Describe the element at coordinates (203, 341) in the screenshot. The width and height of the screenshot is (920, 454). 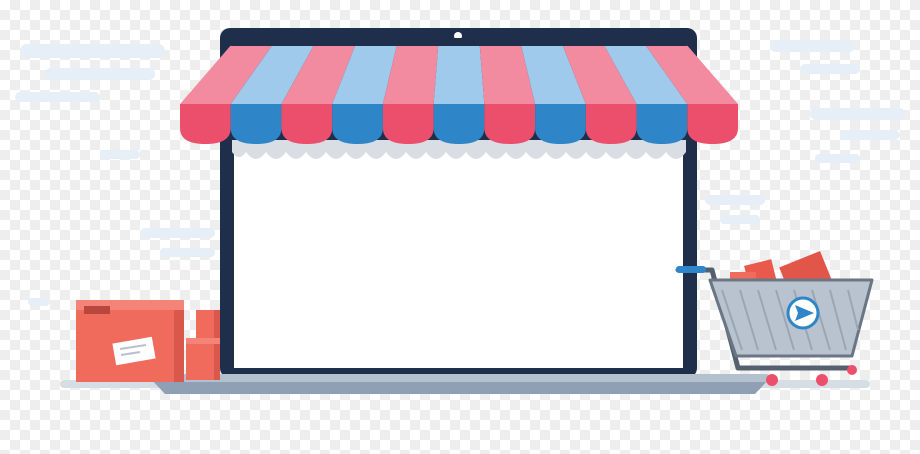
I see `box-small-stripe` at that location.